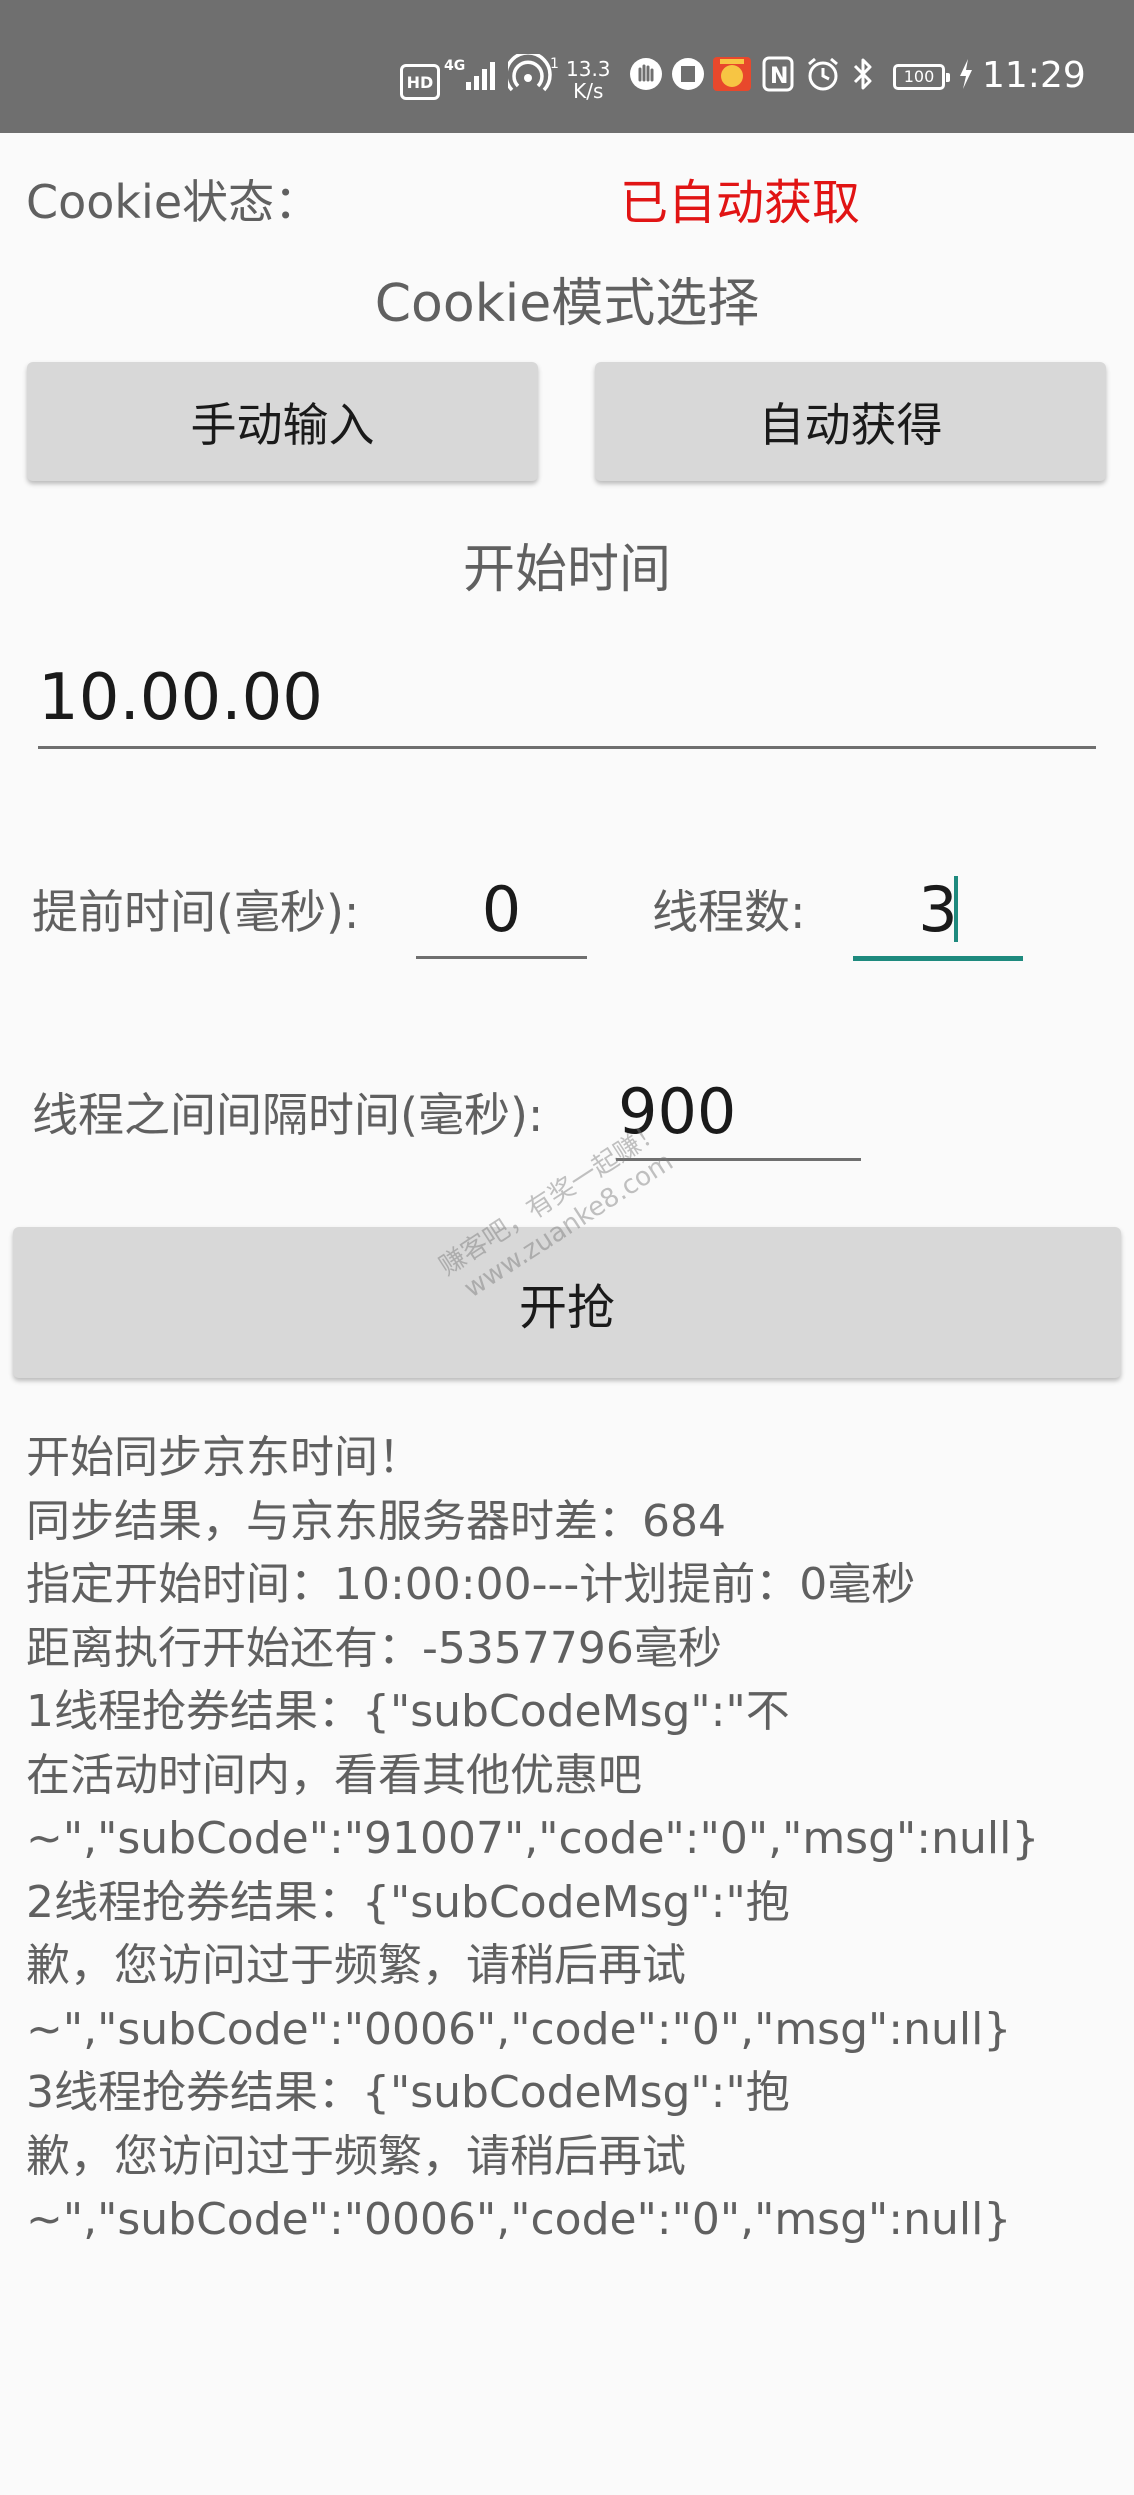  What do you see at coordinates (196, 912) in the screenshot?
I see `advance-time-label: 提前时间(毫秒):` at bounding box center [196, 912].